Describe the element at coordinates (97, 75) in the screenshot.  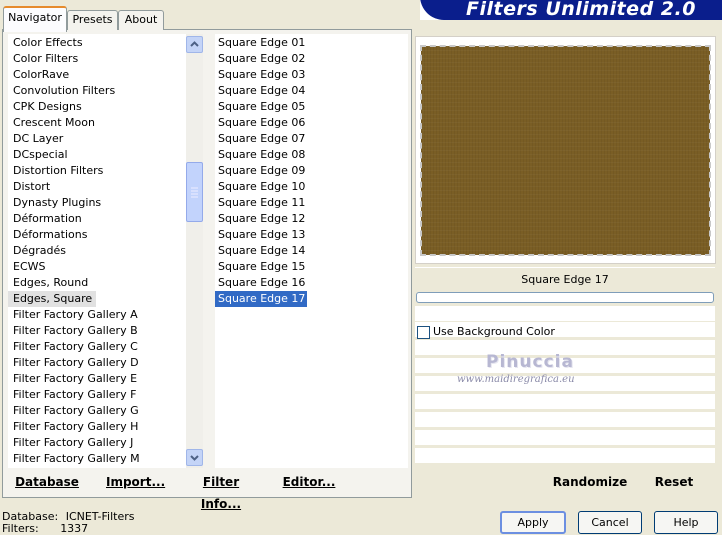
I see `category-item: ColorRave` at that location.